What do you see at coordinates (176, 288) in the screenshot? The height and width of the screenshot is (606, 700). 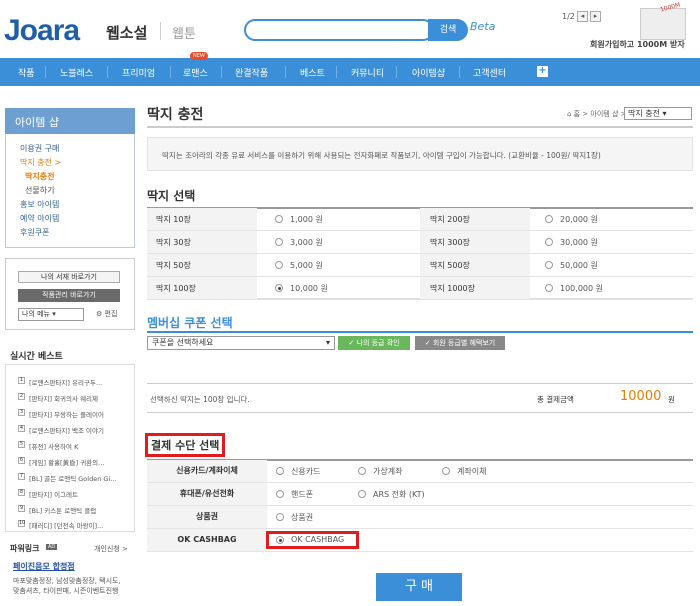 I see `option-label: 딱지 100장` at bounding box center [176, 288].